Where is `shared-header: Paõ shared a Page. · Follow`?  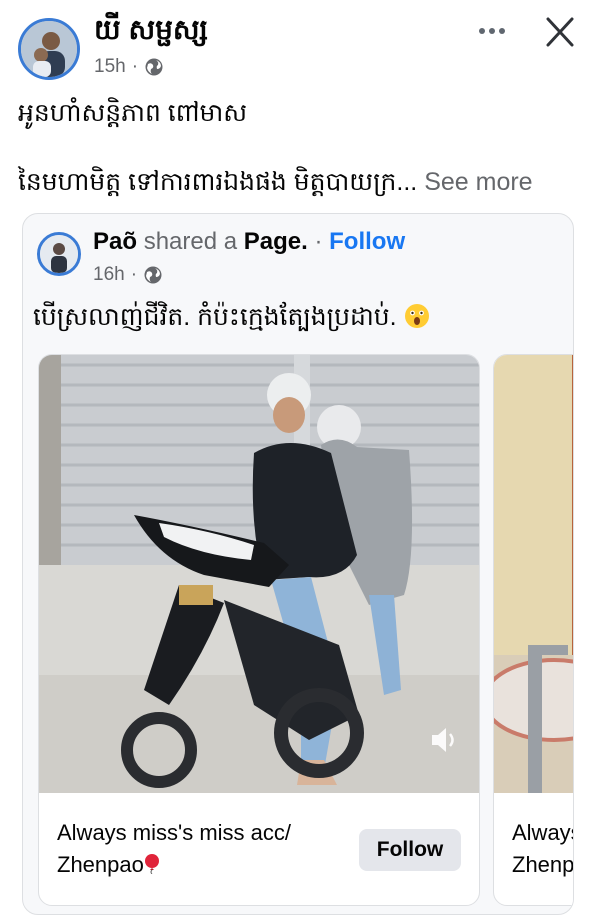 shared-header: Paõ shared a Page. · Follow is located at coordinates (249, 241).